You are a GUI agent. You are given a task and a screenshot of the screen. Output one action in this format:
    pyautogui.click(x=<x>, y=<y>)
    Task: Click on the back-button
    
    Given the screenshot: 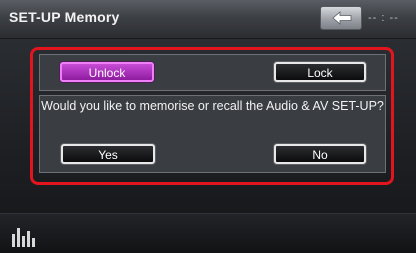 What is the action you would take?
    pyautogui.click(x=341, y=18)
    